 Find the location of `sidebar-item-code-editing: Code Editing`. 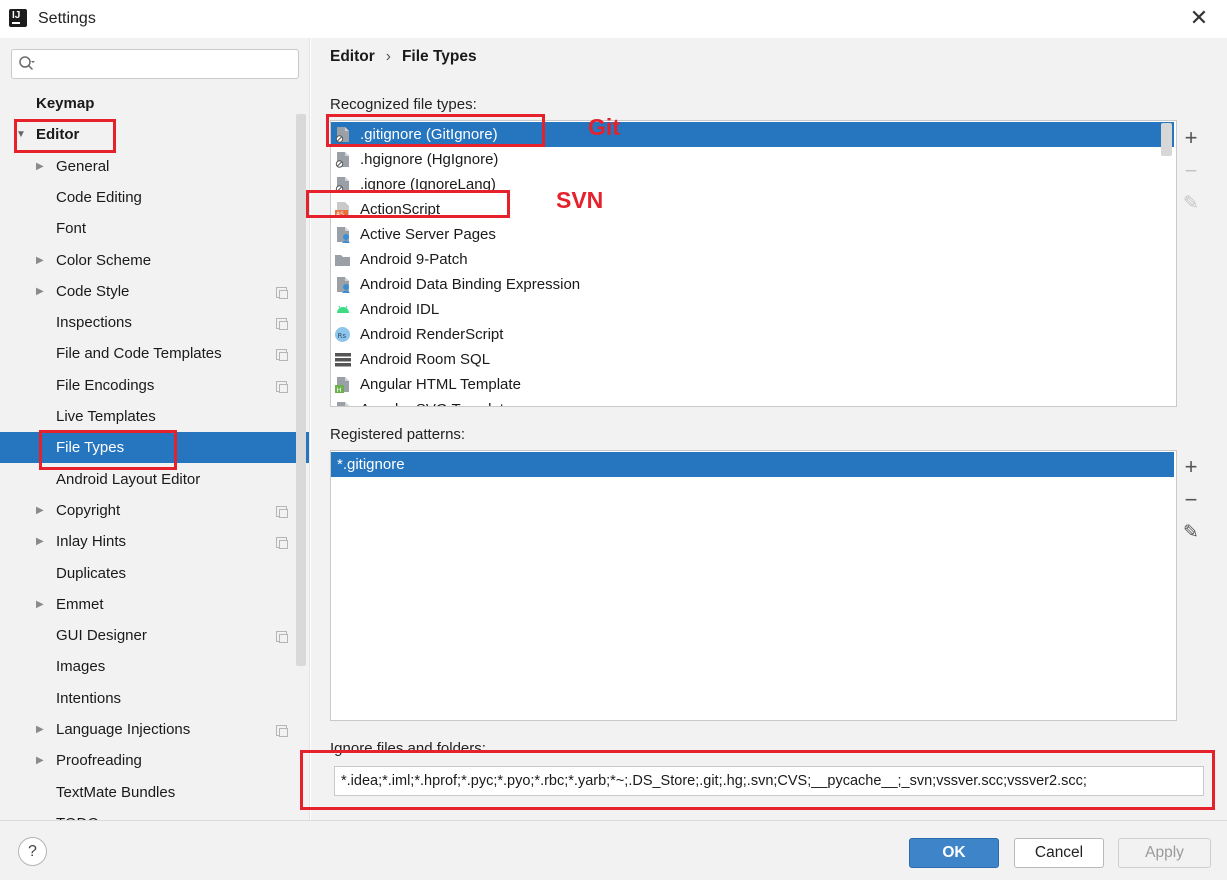

sidebar-item-code-editing: Code Editing is located at coordinates (154, 197).